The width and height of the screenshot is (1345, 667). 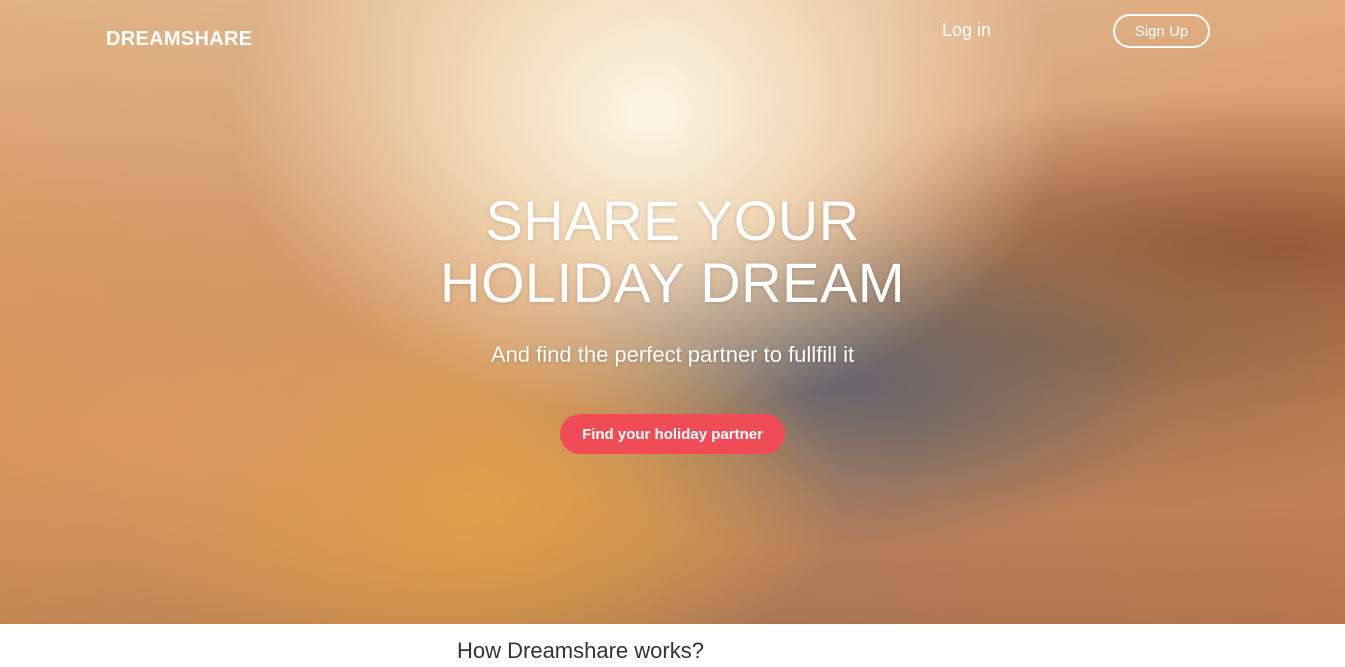 I want to click on signup-button: Sign Up, so click(x=1161, y=31).